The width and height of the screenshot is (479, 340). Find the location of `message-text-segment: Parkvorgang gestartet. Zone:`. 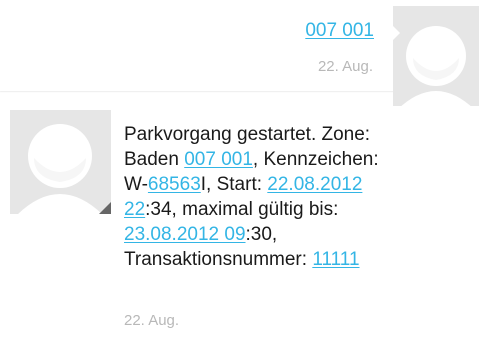

message-text-segment: Parkvorgang gestartet. Zone: is located at coordinates (247, 134).